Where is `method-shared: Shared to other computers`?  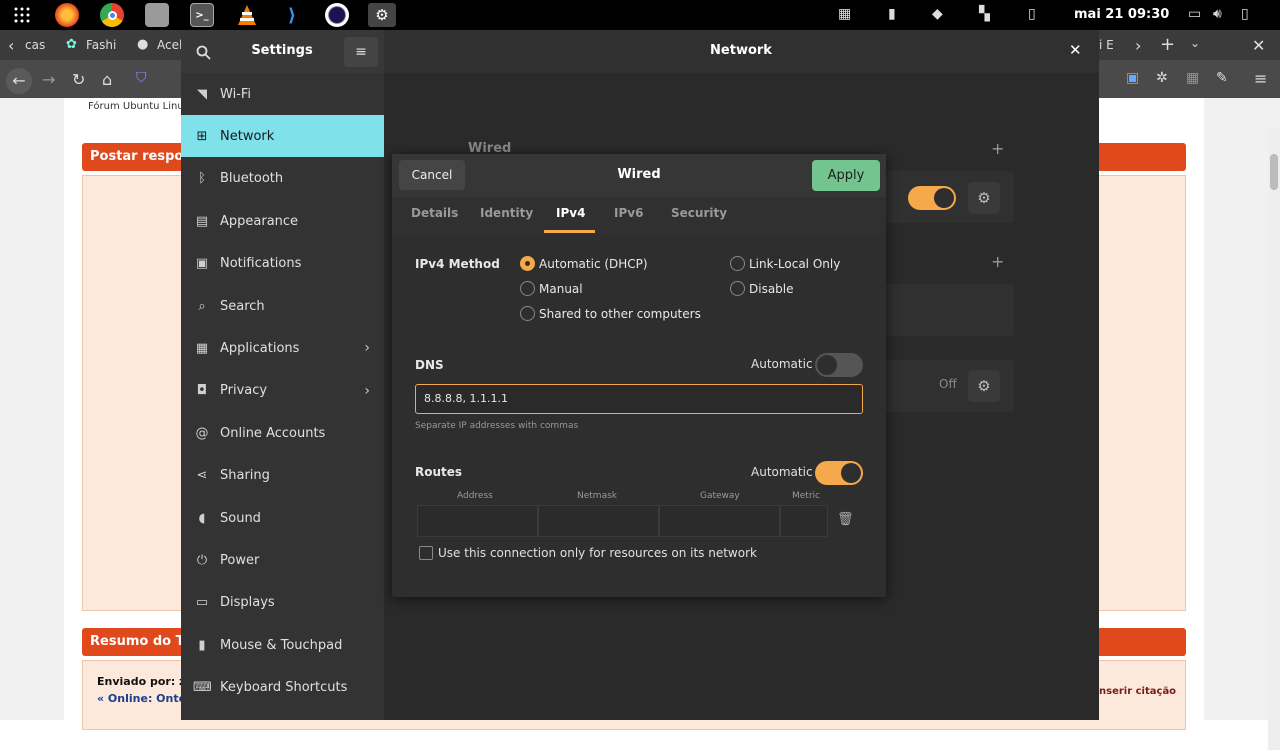
method-shared: Shared to other computers is located at coordinates (610, 313).